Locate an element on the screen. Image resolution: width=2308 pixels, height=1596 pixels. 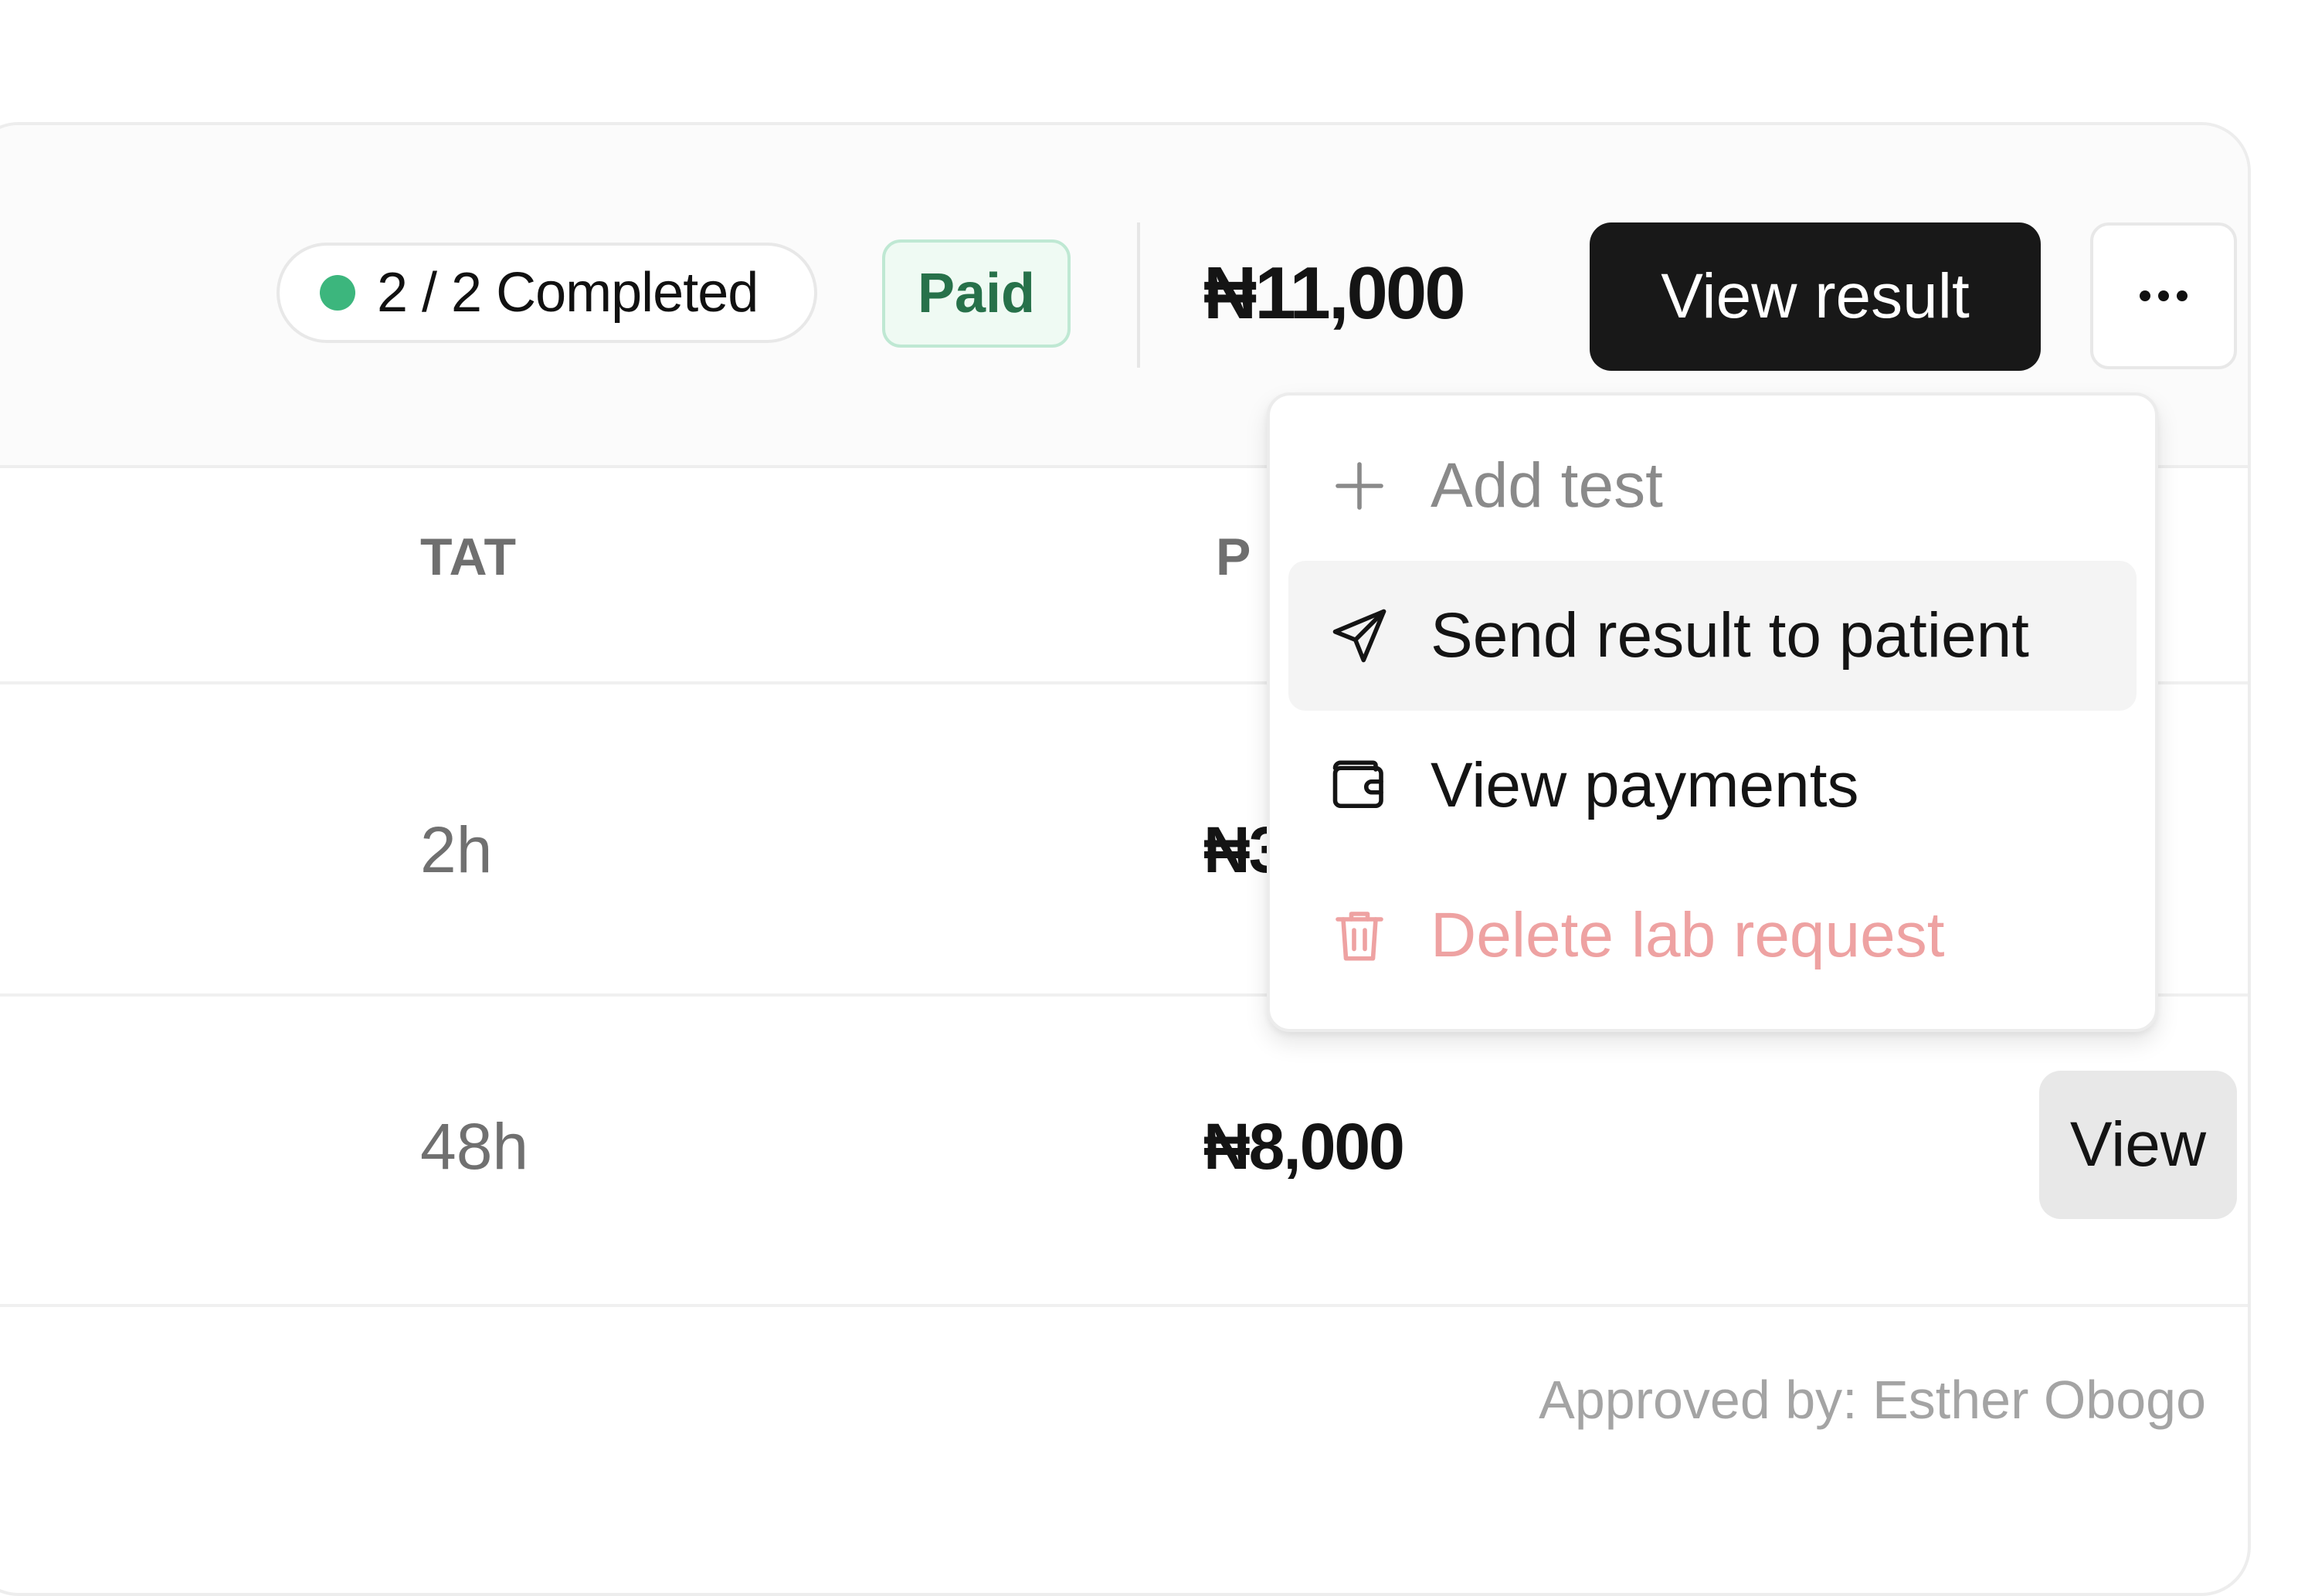
view-row-button: View is located at coordinates (2138, 1145).